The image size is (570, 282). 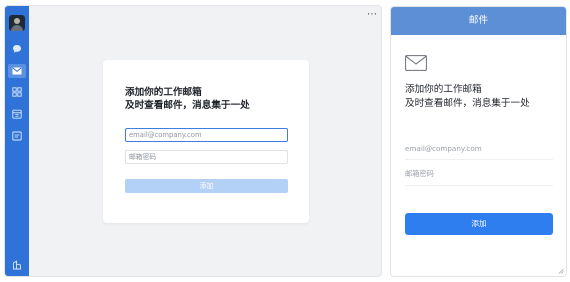 I want to click on sidebar-item-help, so click(x=17, y=265).